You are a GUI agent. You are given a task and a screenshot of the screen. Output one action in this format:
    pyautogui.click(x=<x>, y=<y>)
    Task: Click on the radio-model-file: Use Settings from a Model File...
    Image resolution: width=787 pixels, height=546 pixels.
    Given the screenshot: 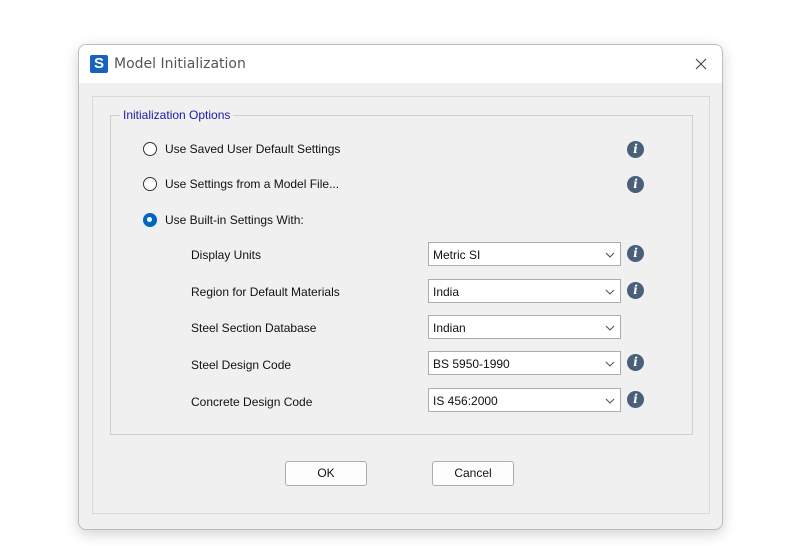 What is the action you would take?
    pyautogui.click(x=241, y=184)
    